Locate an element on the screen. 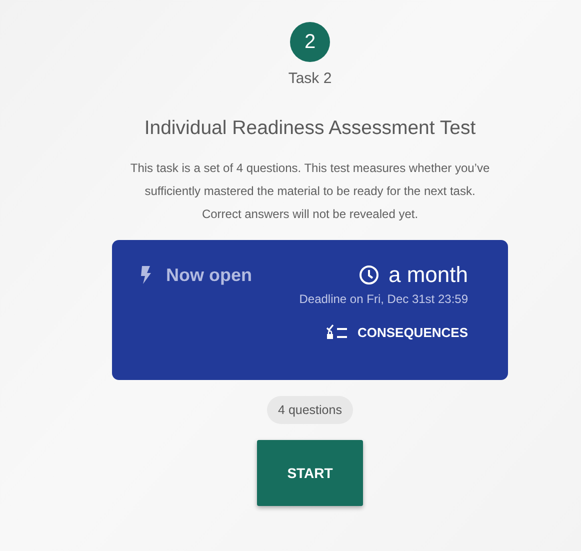  status-text: Now open is located at coordinates (209, 275).